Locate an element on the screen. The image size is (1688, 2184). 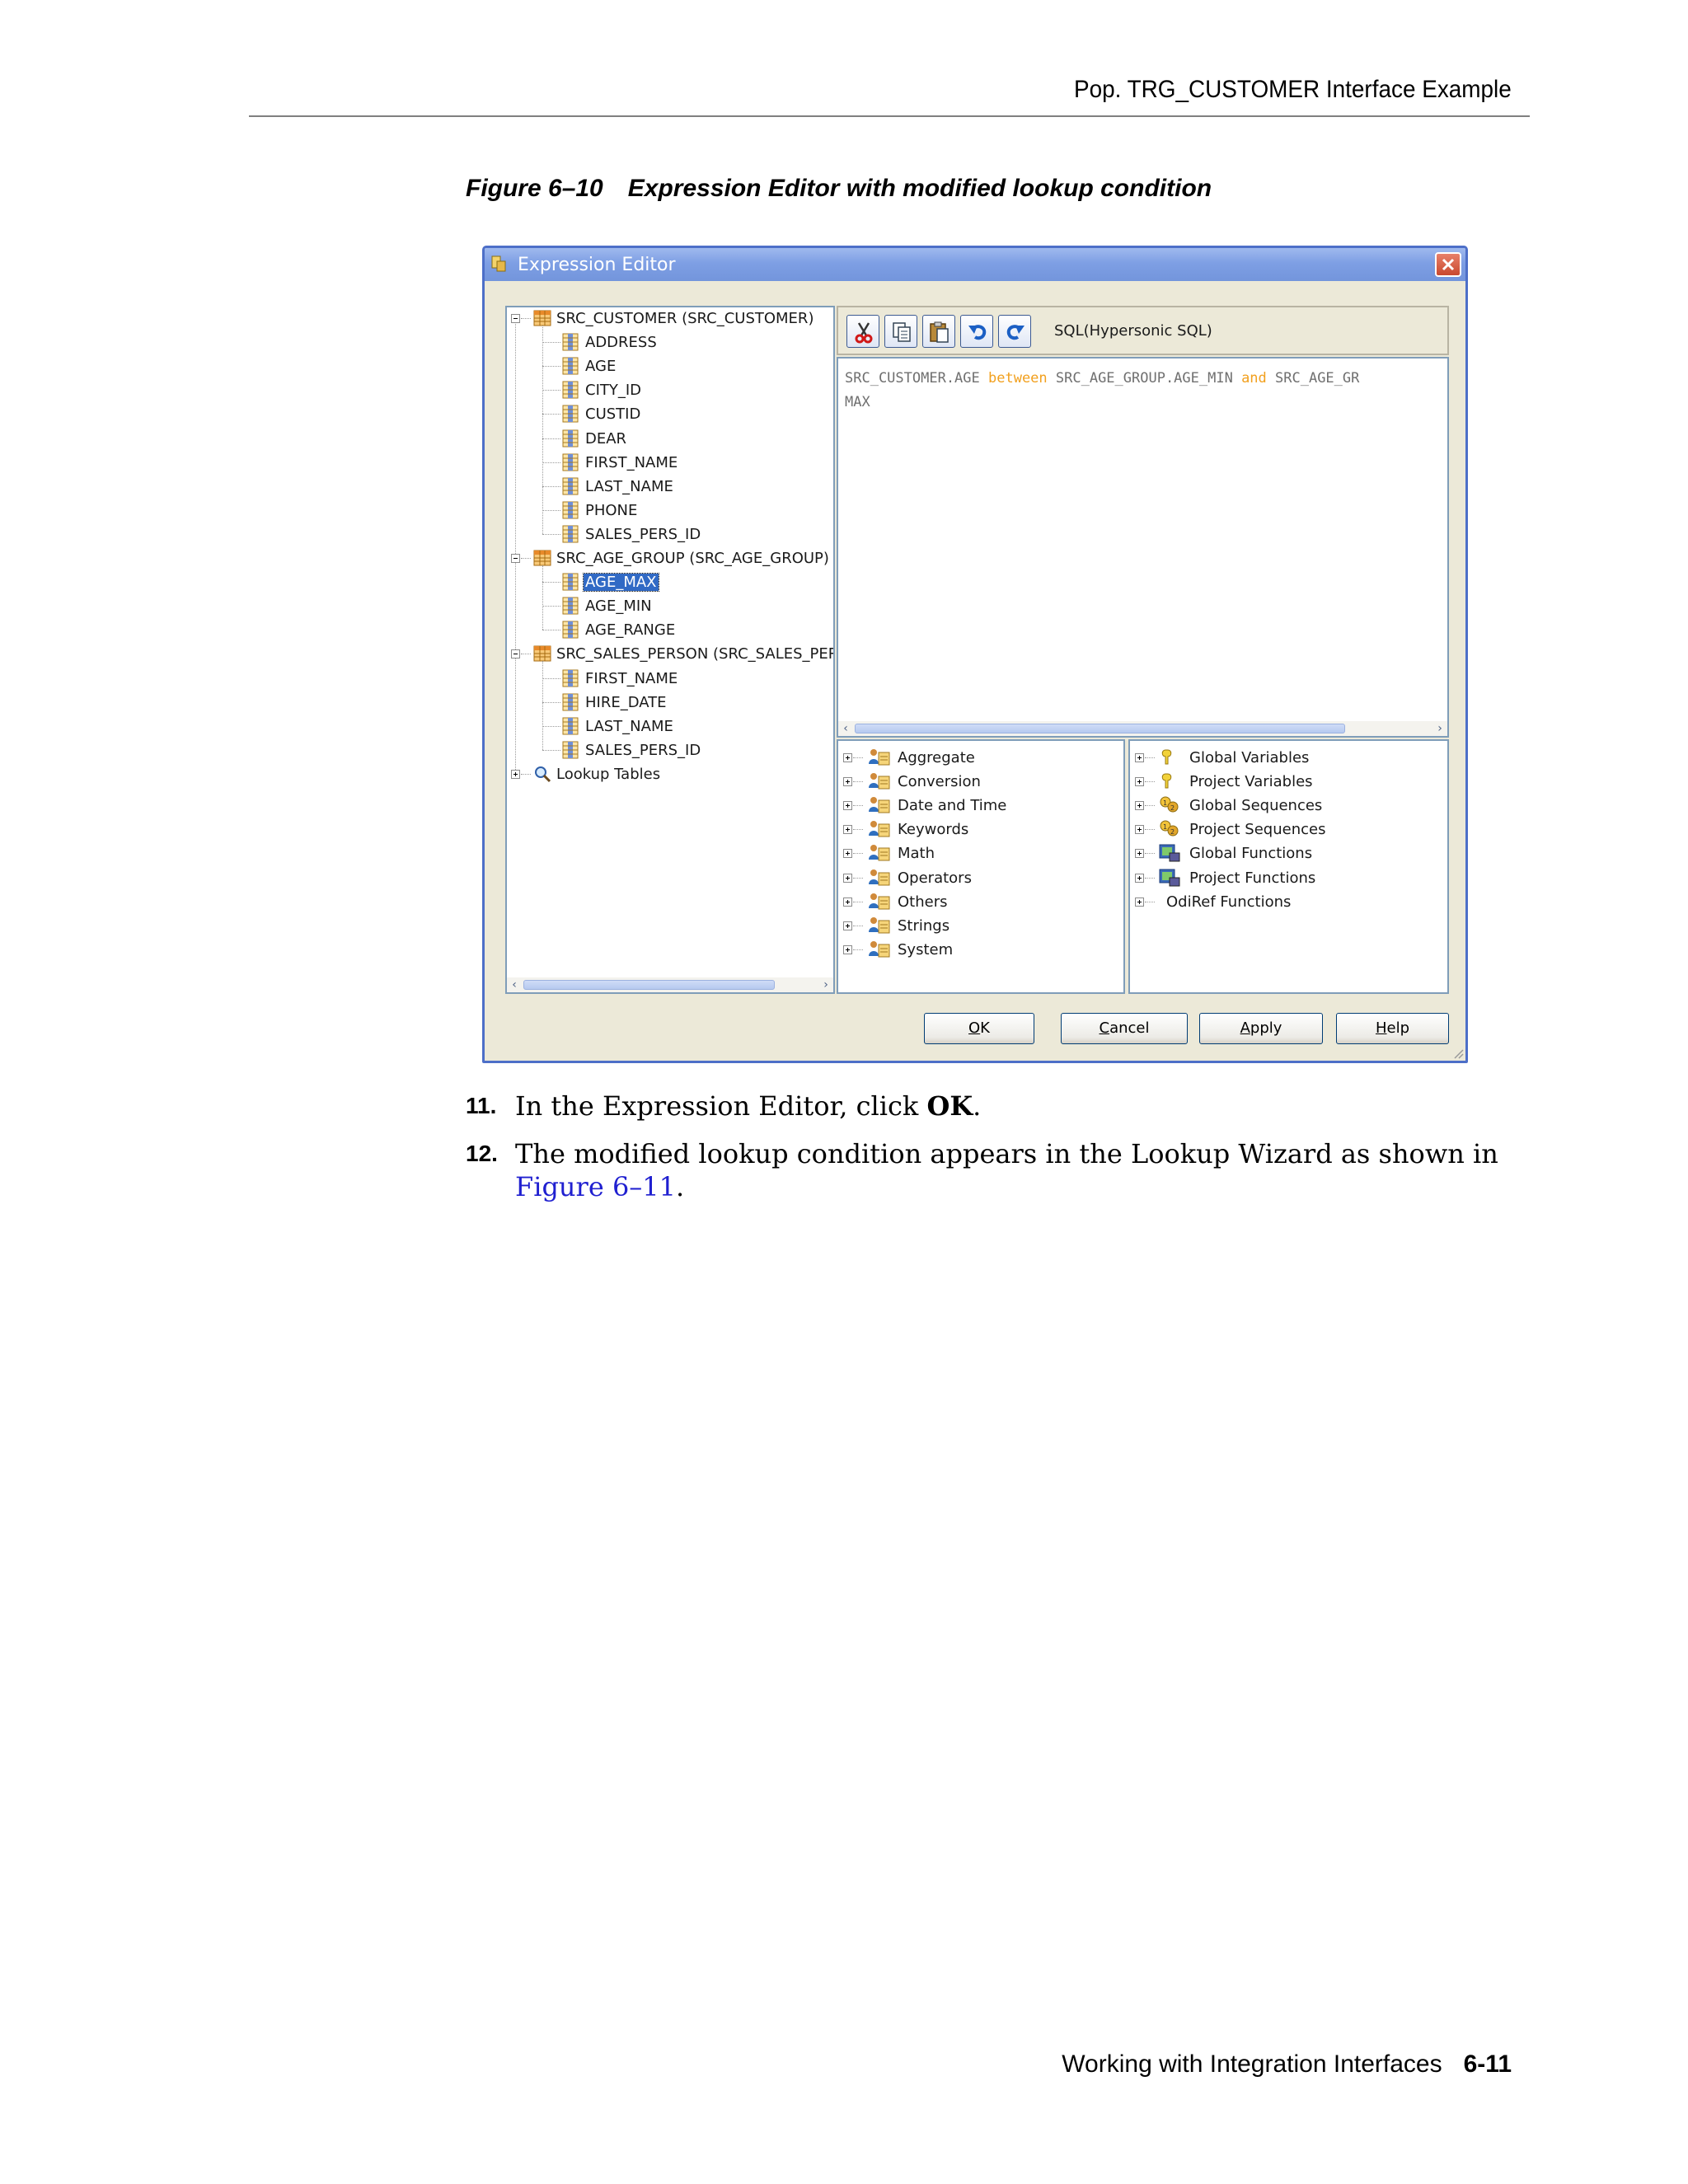
cancel-button: Cancel is located at coordinates (1124, 1028).